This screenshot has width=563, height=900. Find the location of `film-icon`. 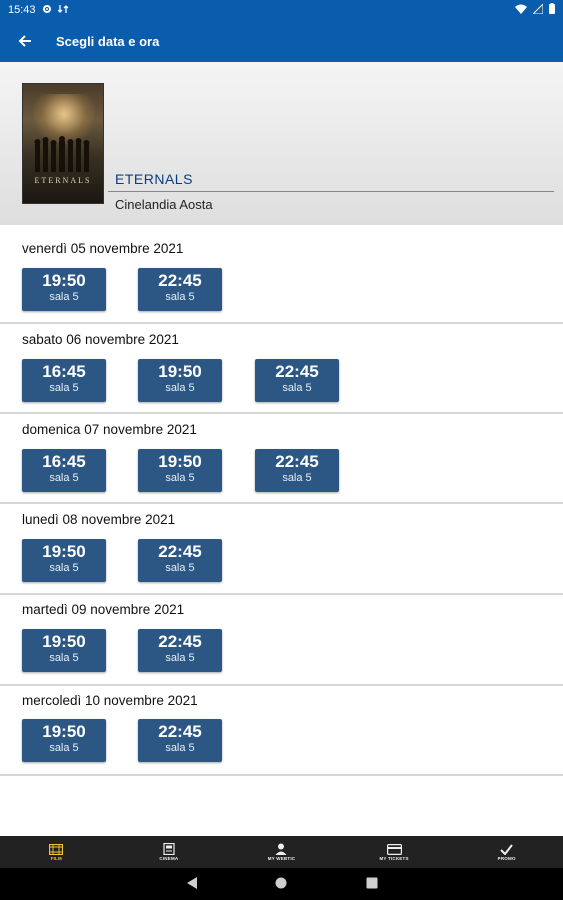

film-icon is located at coordinates (56, 849).